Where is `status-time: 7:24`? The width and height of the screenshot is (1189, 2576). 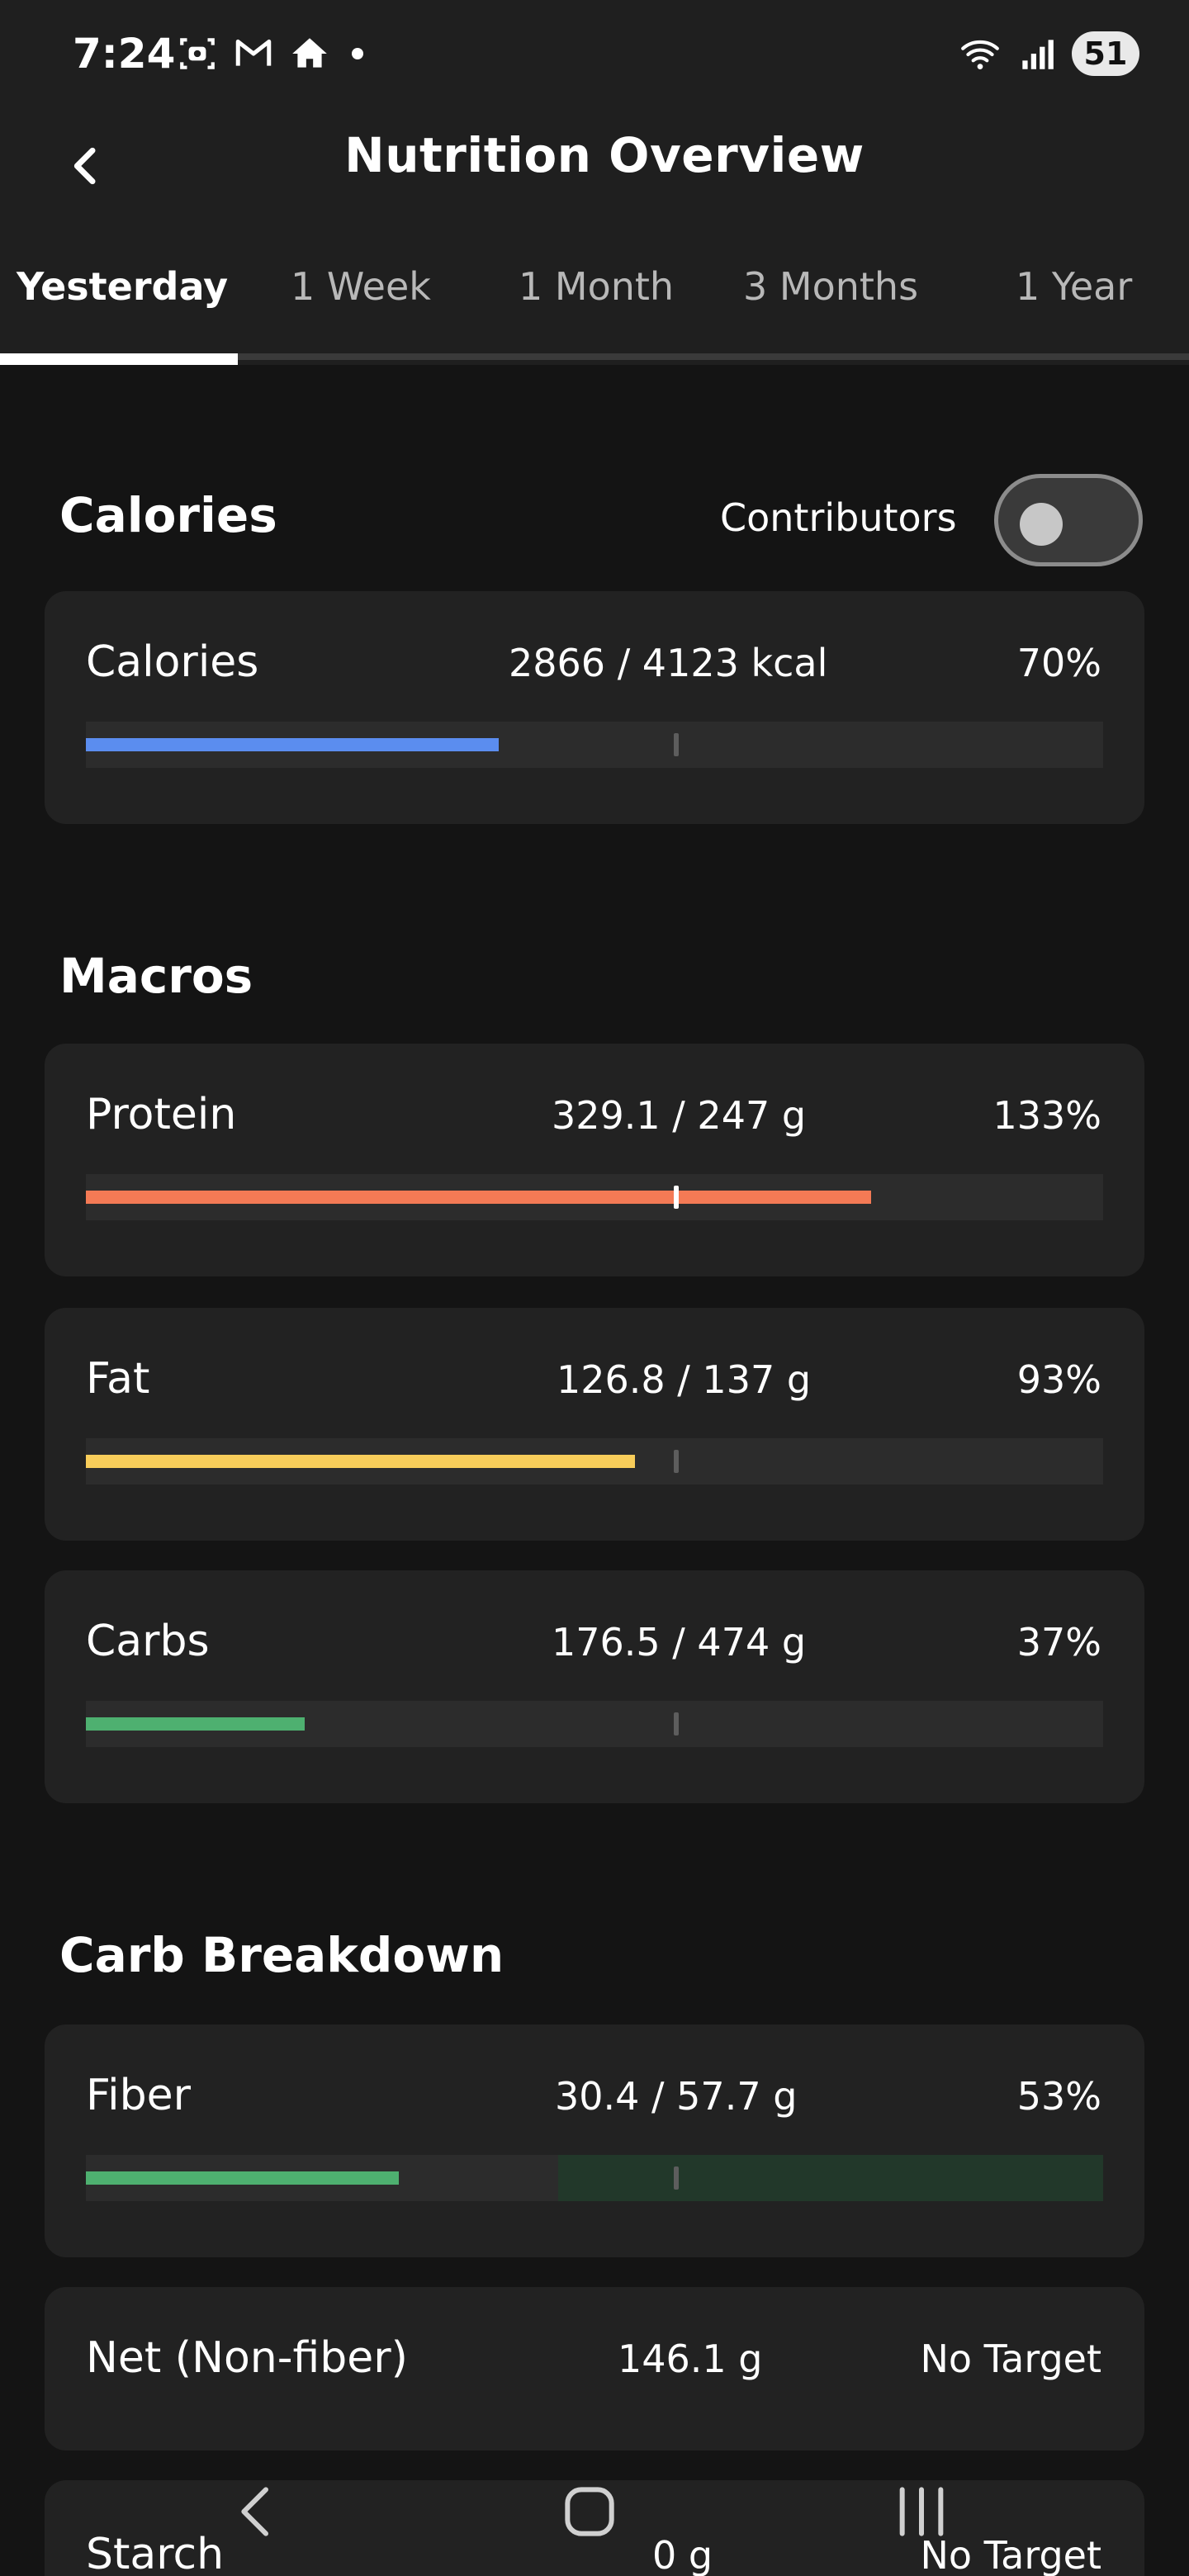
status-time: 7:24 is located at coordinates (124, 54).